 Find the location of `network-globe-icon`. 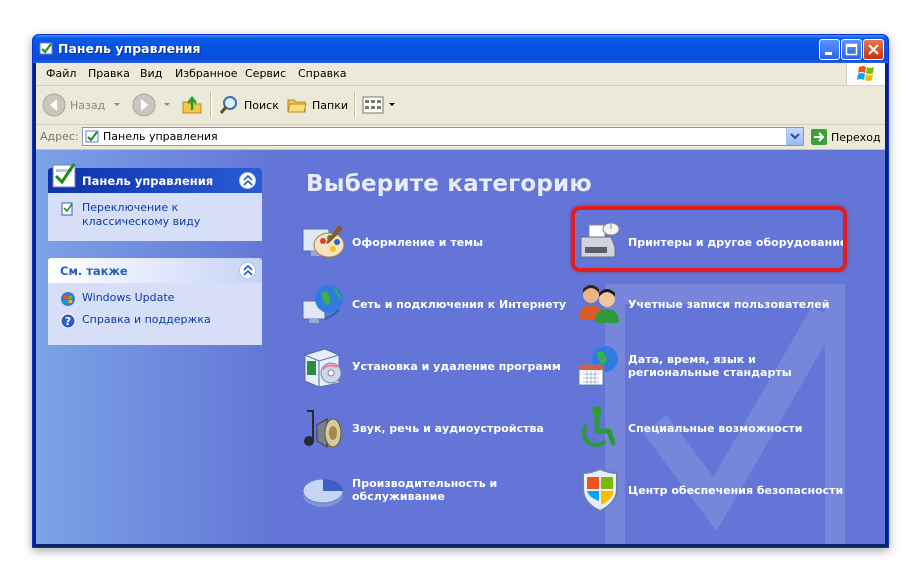

network-globe-icon is located at coordinates (322, 304).